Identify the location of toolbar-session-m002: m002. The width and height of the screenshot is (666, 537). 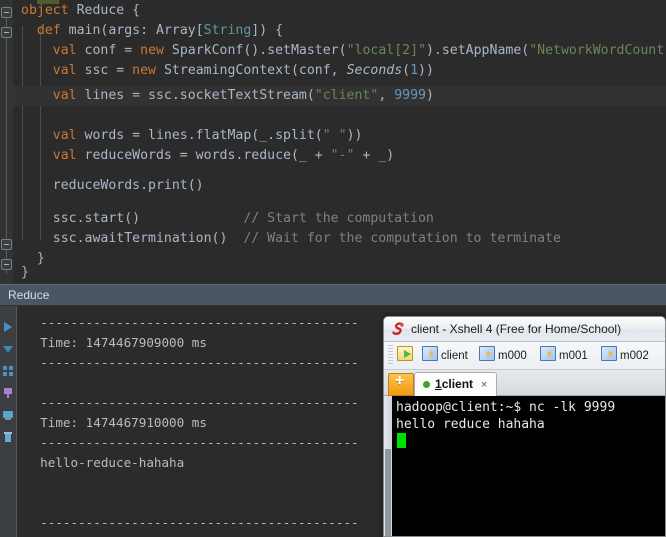
(625, 356).